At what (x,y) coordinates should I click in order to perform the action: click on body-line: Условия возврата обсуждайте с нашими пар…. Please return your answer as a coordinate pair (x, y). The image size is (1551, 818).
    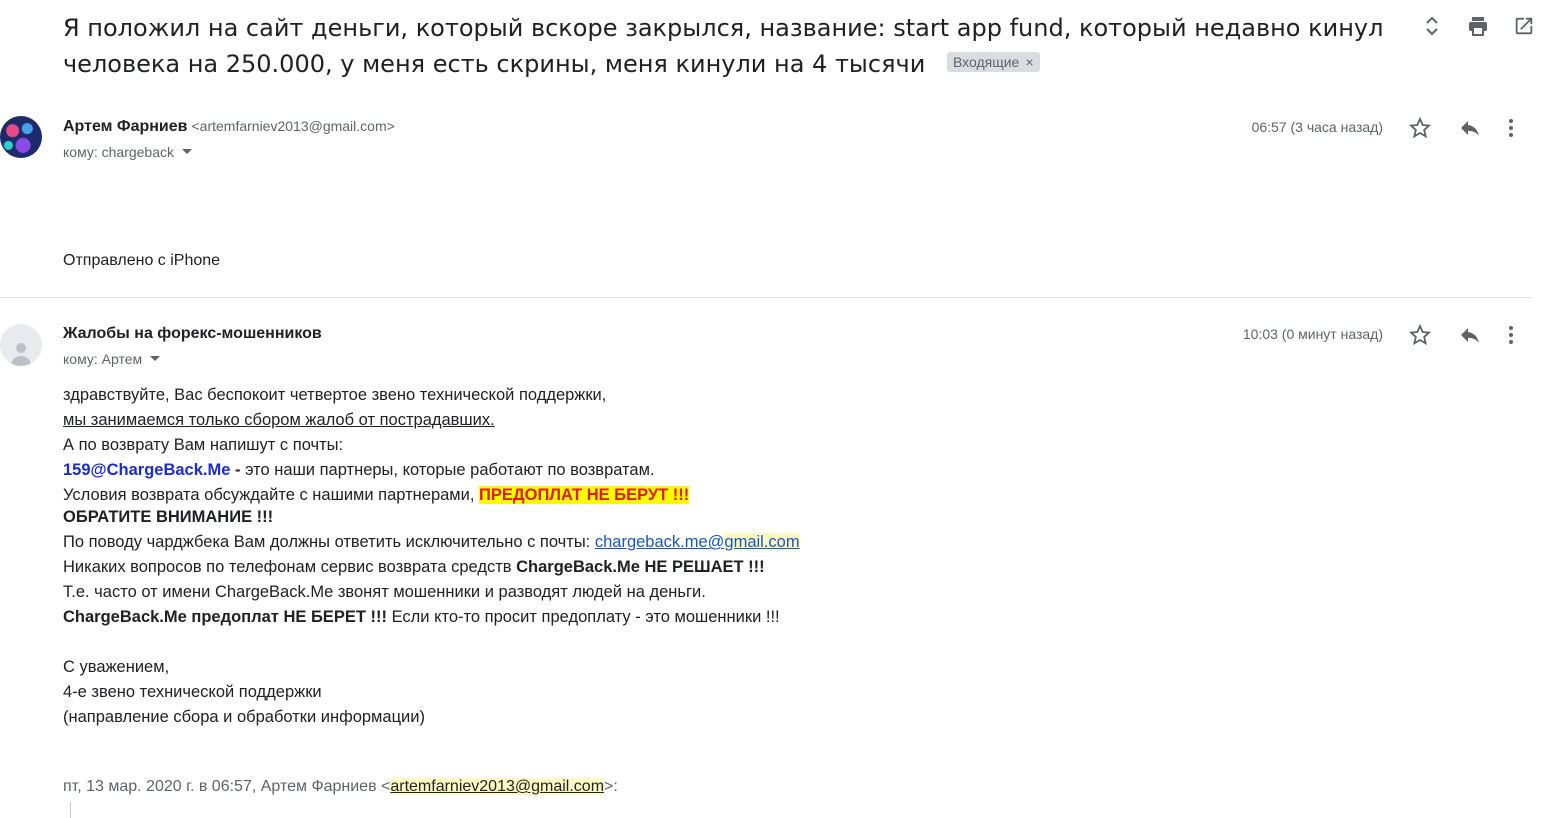
    Looking at the image, I should click on (513, 494).